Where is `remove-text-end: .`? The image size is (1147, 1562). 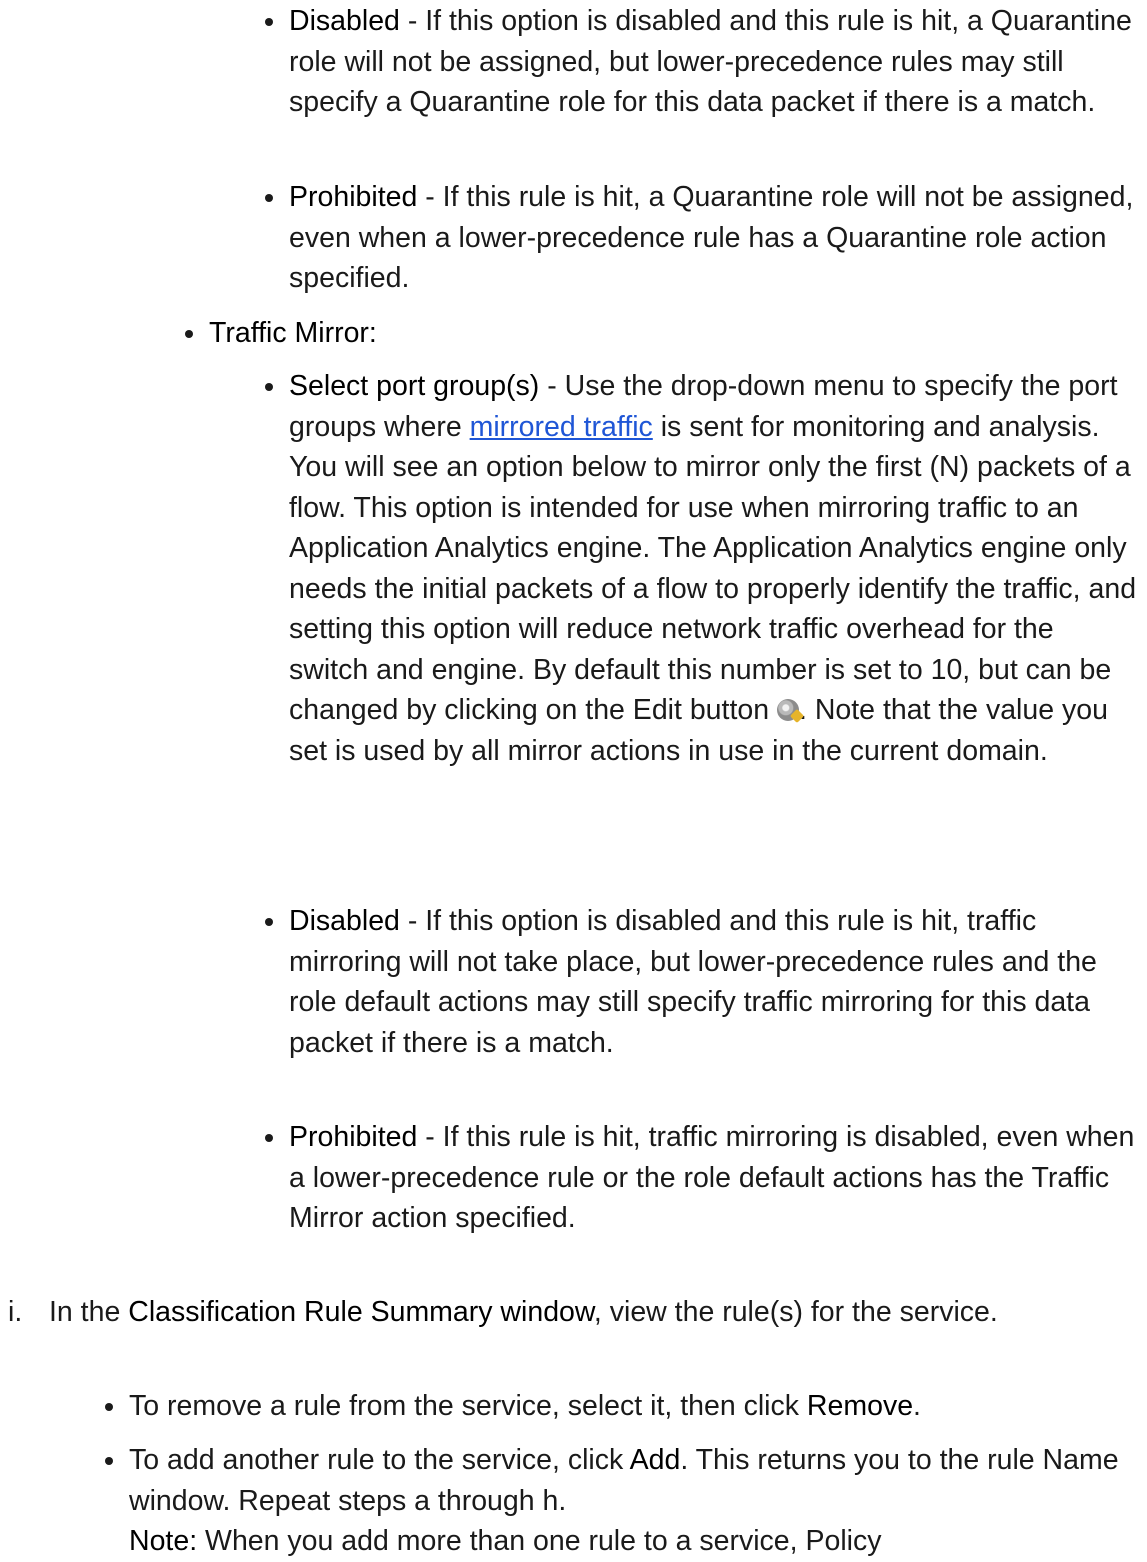 remove-text-end: . is located at coordinates (917, 1406).